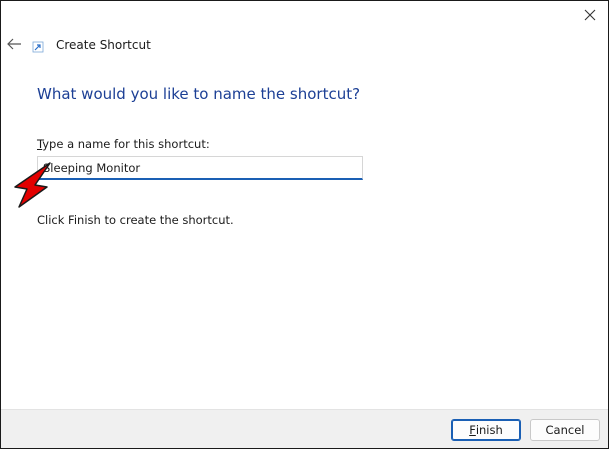  Describe the element at coordinates (565, 430) in the screenshot. I see `cancel-button: Cancel` at that location.